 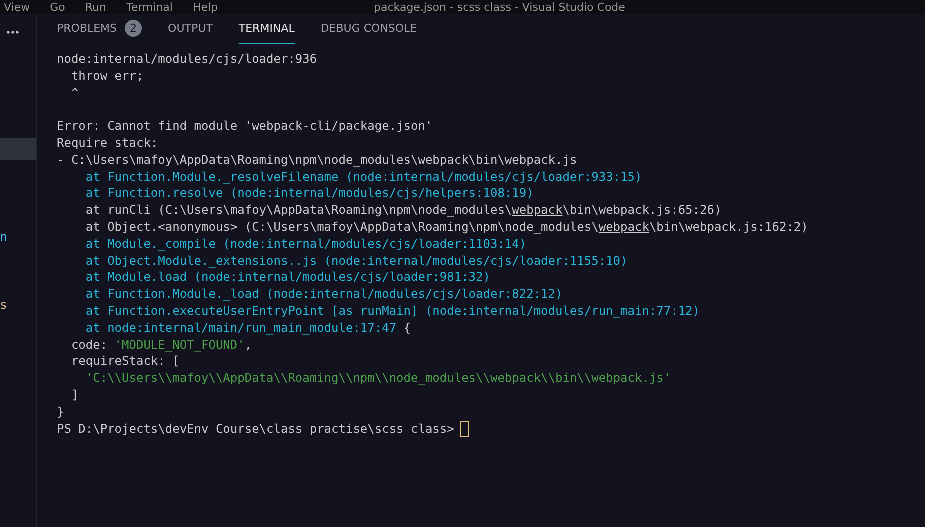 I want to click on stack-trace-line: at Module._compile (node:internal/modules/cjs/loader:1103:14), so click(x=305, y=244).